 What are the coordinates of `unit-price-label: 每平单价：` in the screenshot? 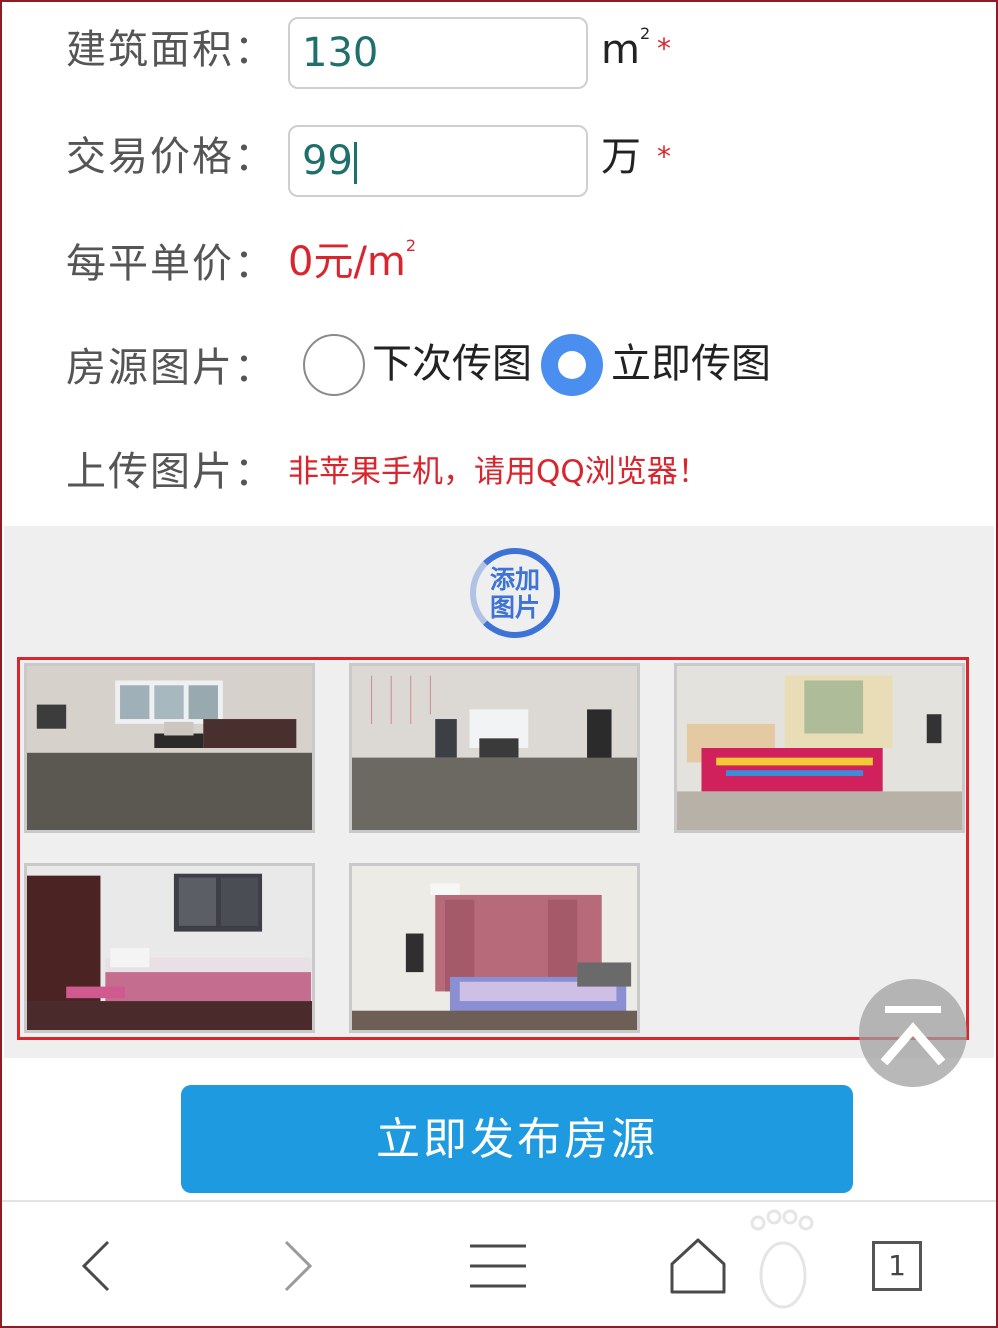 It's located at (171, 264).